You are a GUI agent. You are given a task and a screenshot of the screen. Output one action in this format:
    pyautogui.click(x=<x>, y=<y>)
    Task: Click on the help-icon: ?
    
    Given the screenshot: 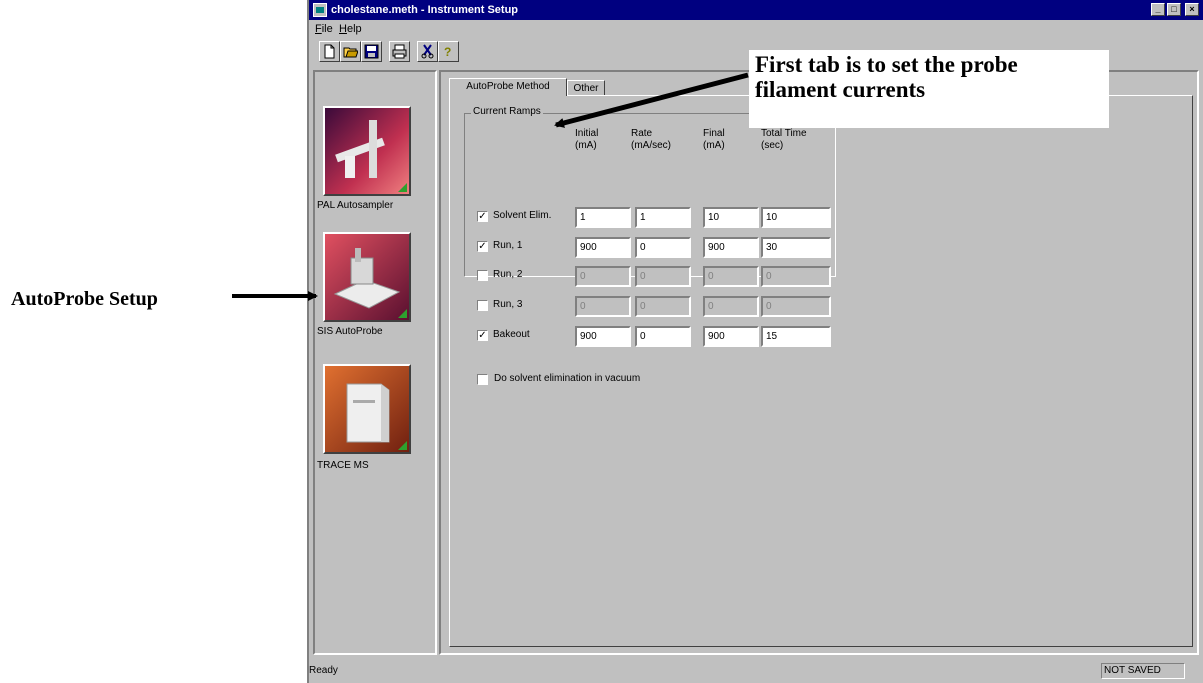 What is the action you would take?
    pyautogui.click(x=448, y=51)
    